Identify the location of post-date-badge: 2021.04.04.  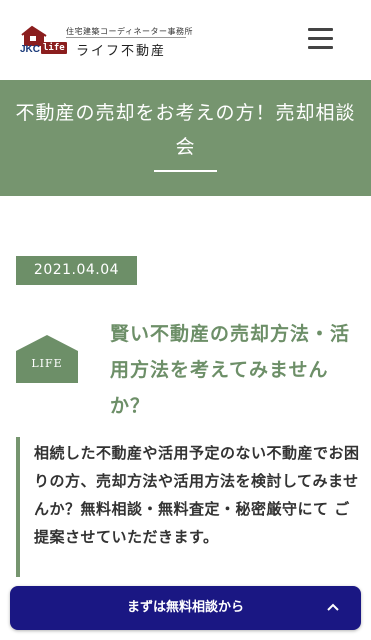
(76, 270).